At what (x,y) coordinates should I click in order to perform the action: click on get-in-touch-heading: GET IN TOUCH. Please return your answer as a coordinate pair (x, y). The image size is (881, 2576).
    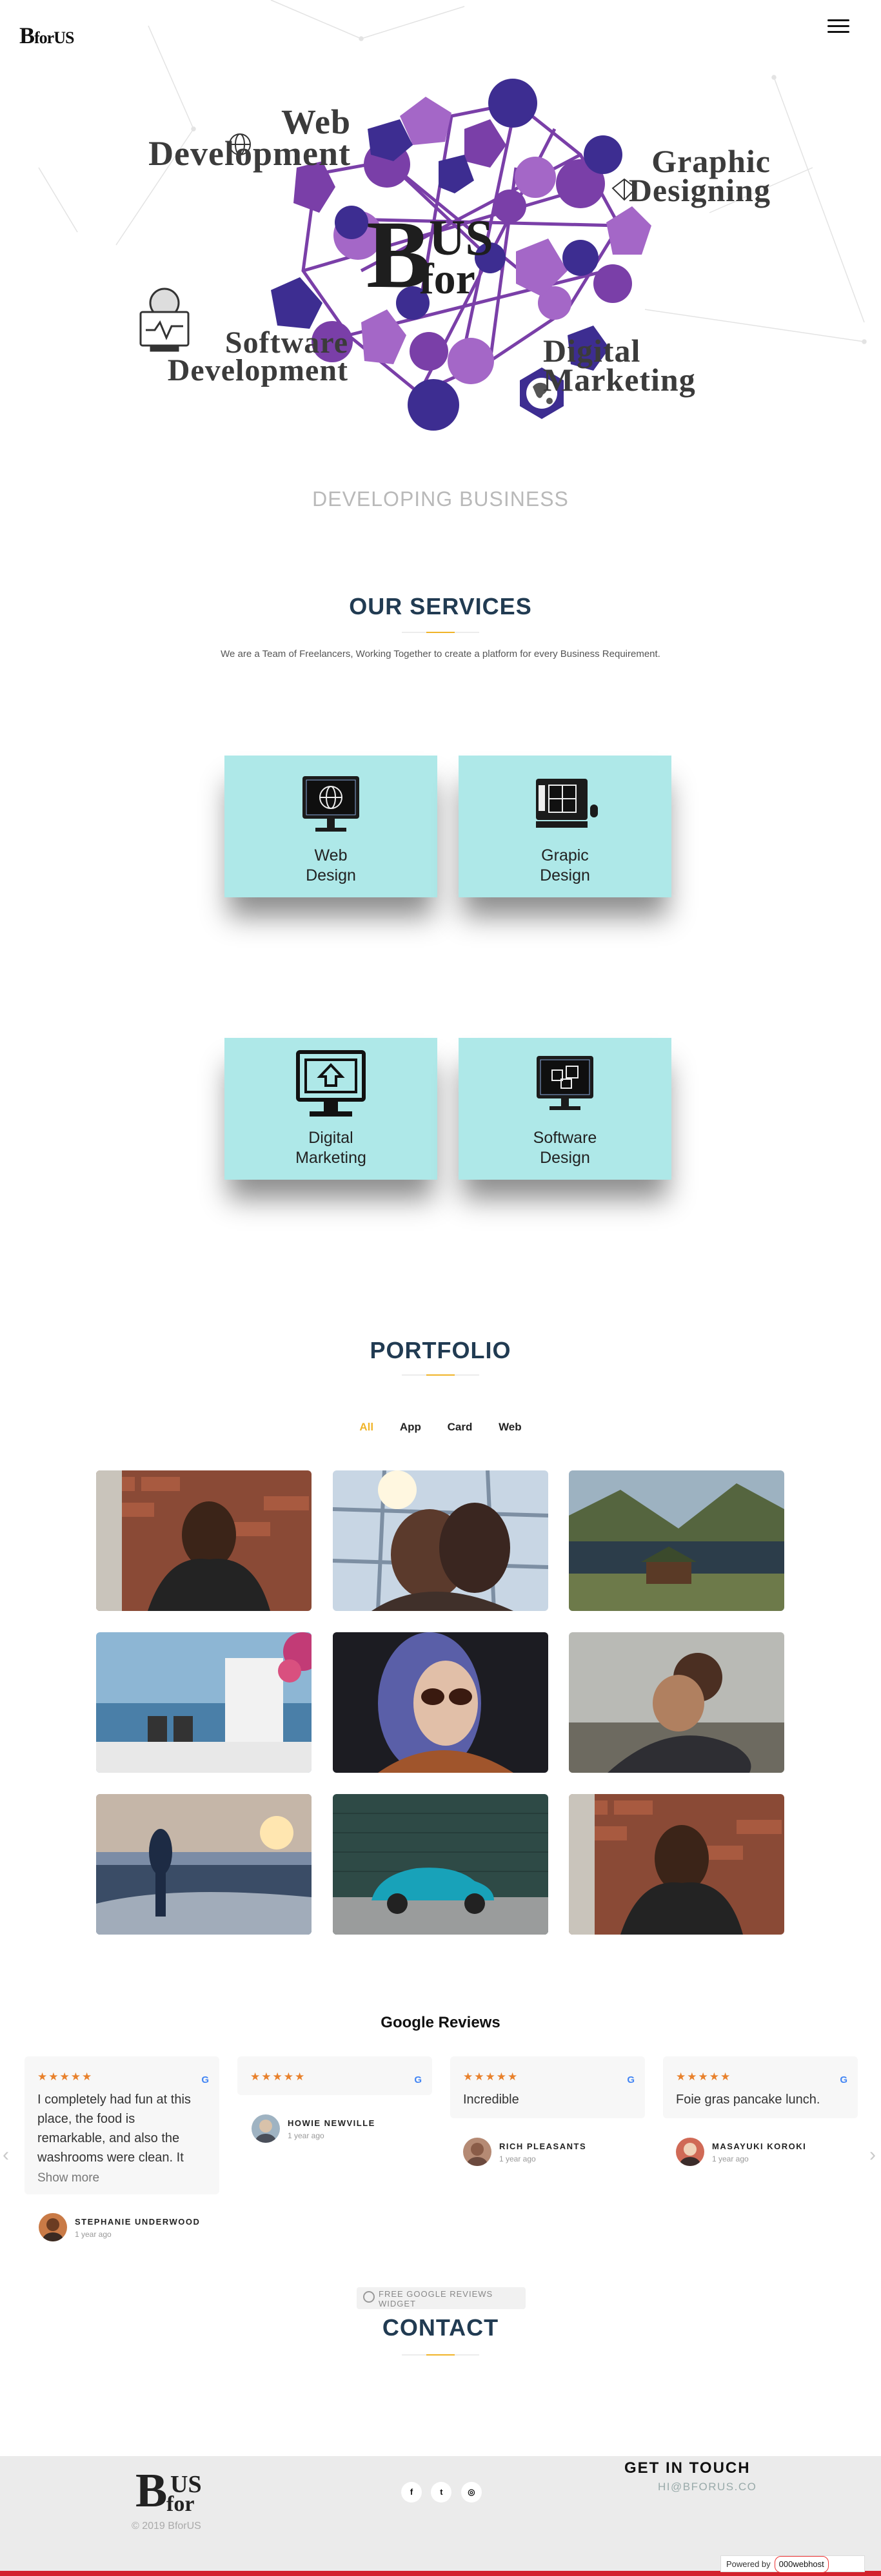
    Looking at the image, I should click on (687, 2468).